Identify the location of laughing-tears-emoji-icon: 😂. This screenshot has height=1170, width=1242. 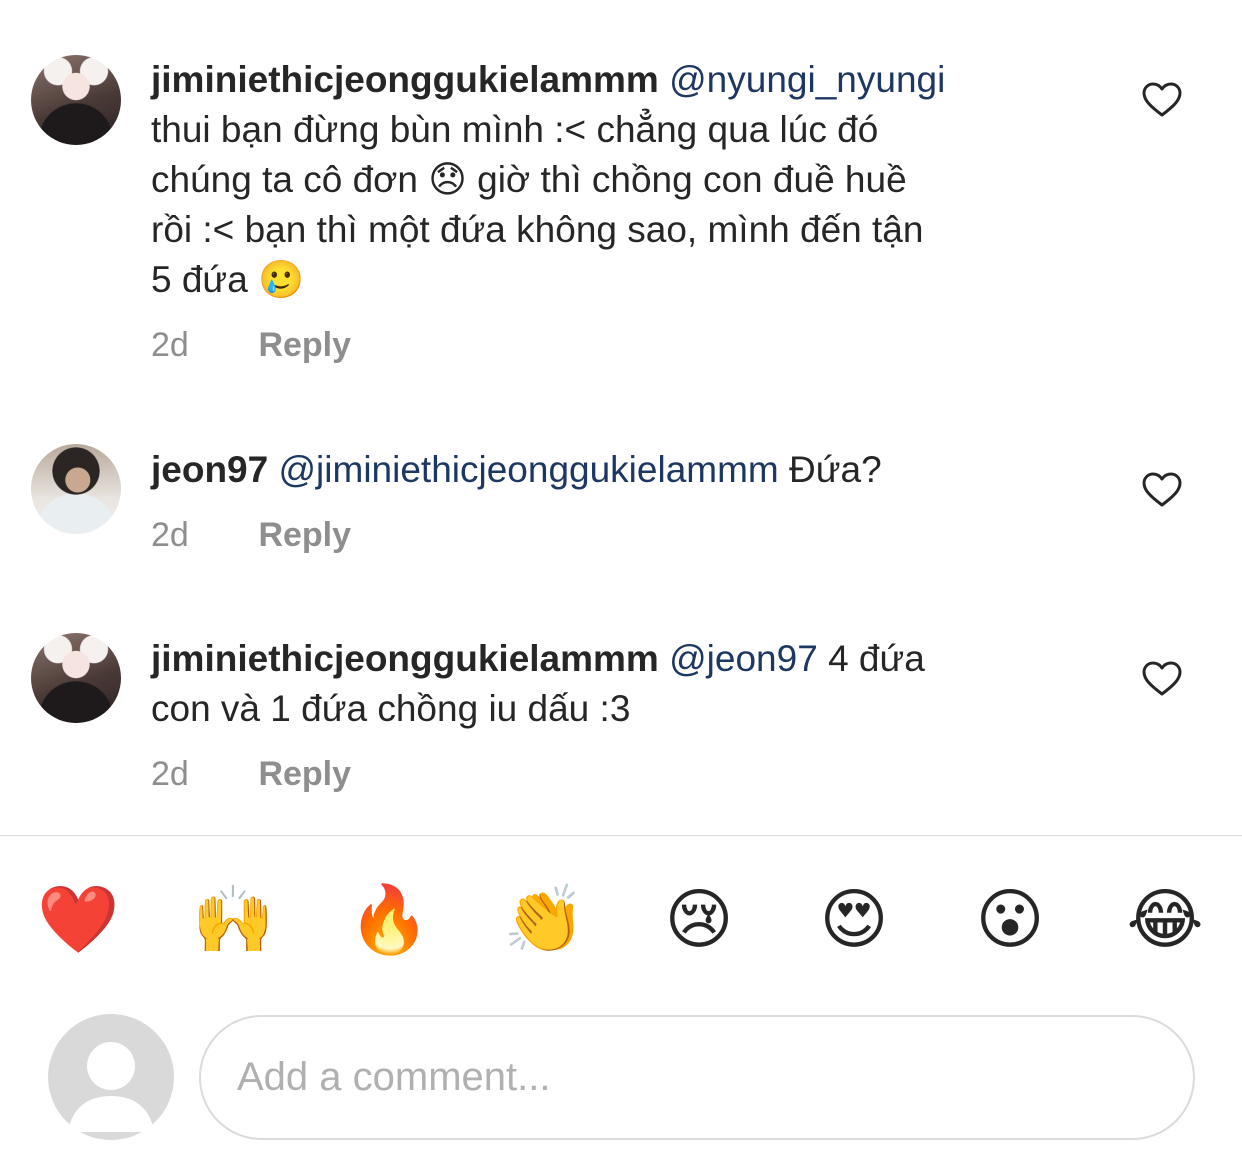
(1165, 920).